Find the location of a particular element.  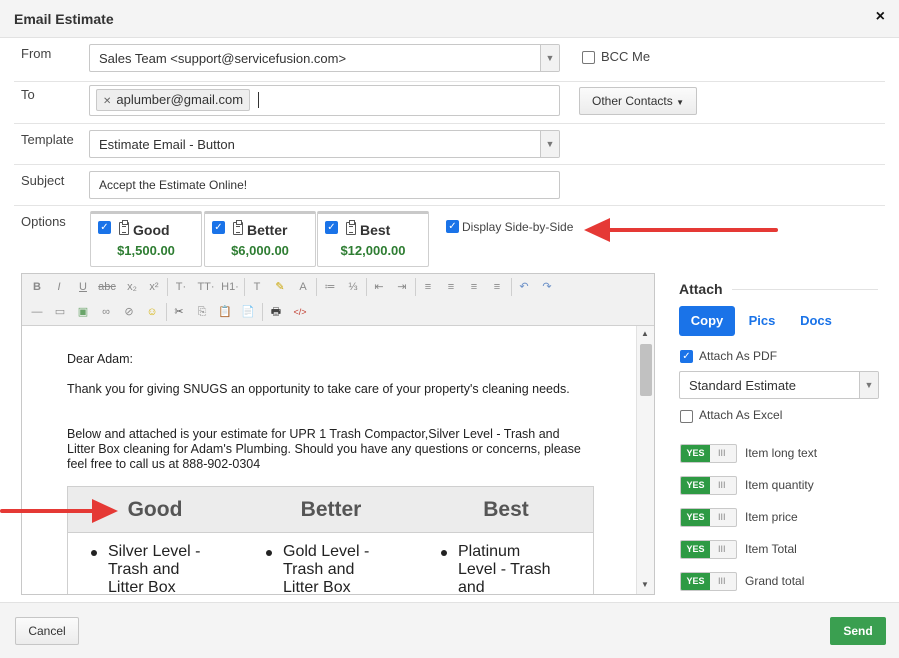

scroll-down-icon: ▼ is located at coordinates (645, 584).